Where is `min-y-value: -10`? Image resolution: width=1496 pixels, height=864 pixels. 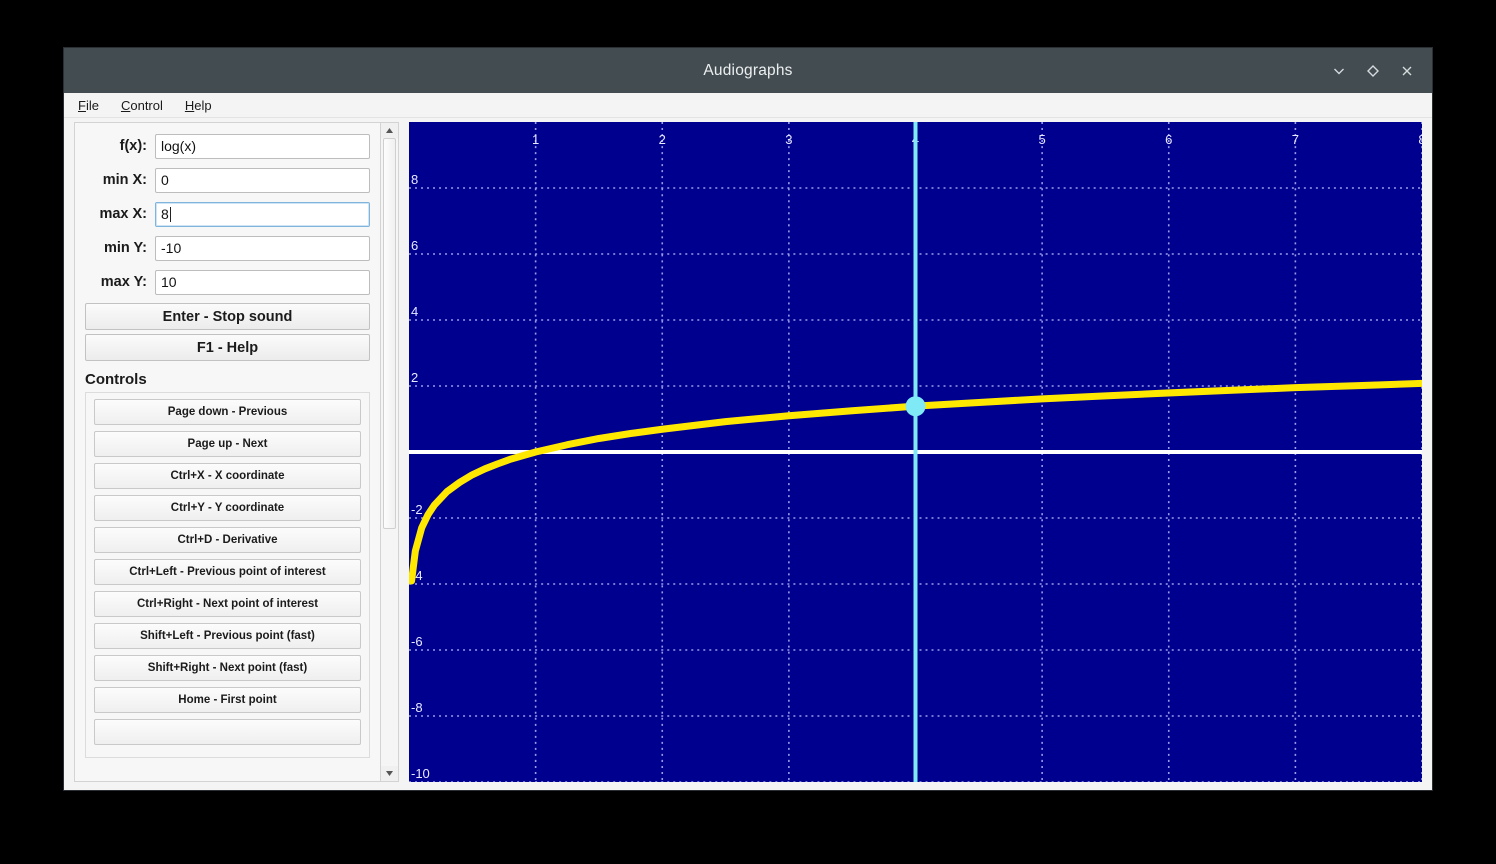
min-y-value: -10 is located at coordinates (171, 248).